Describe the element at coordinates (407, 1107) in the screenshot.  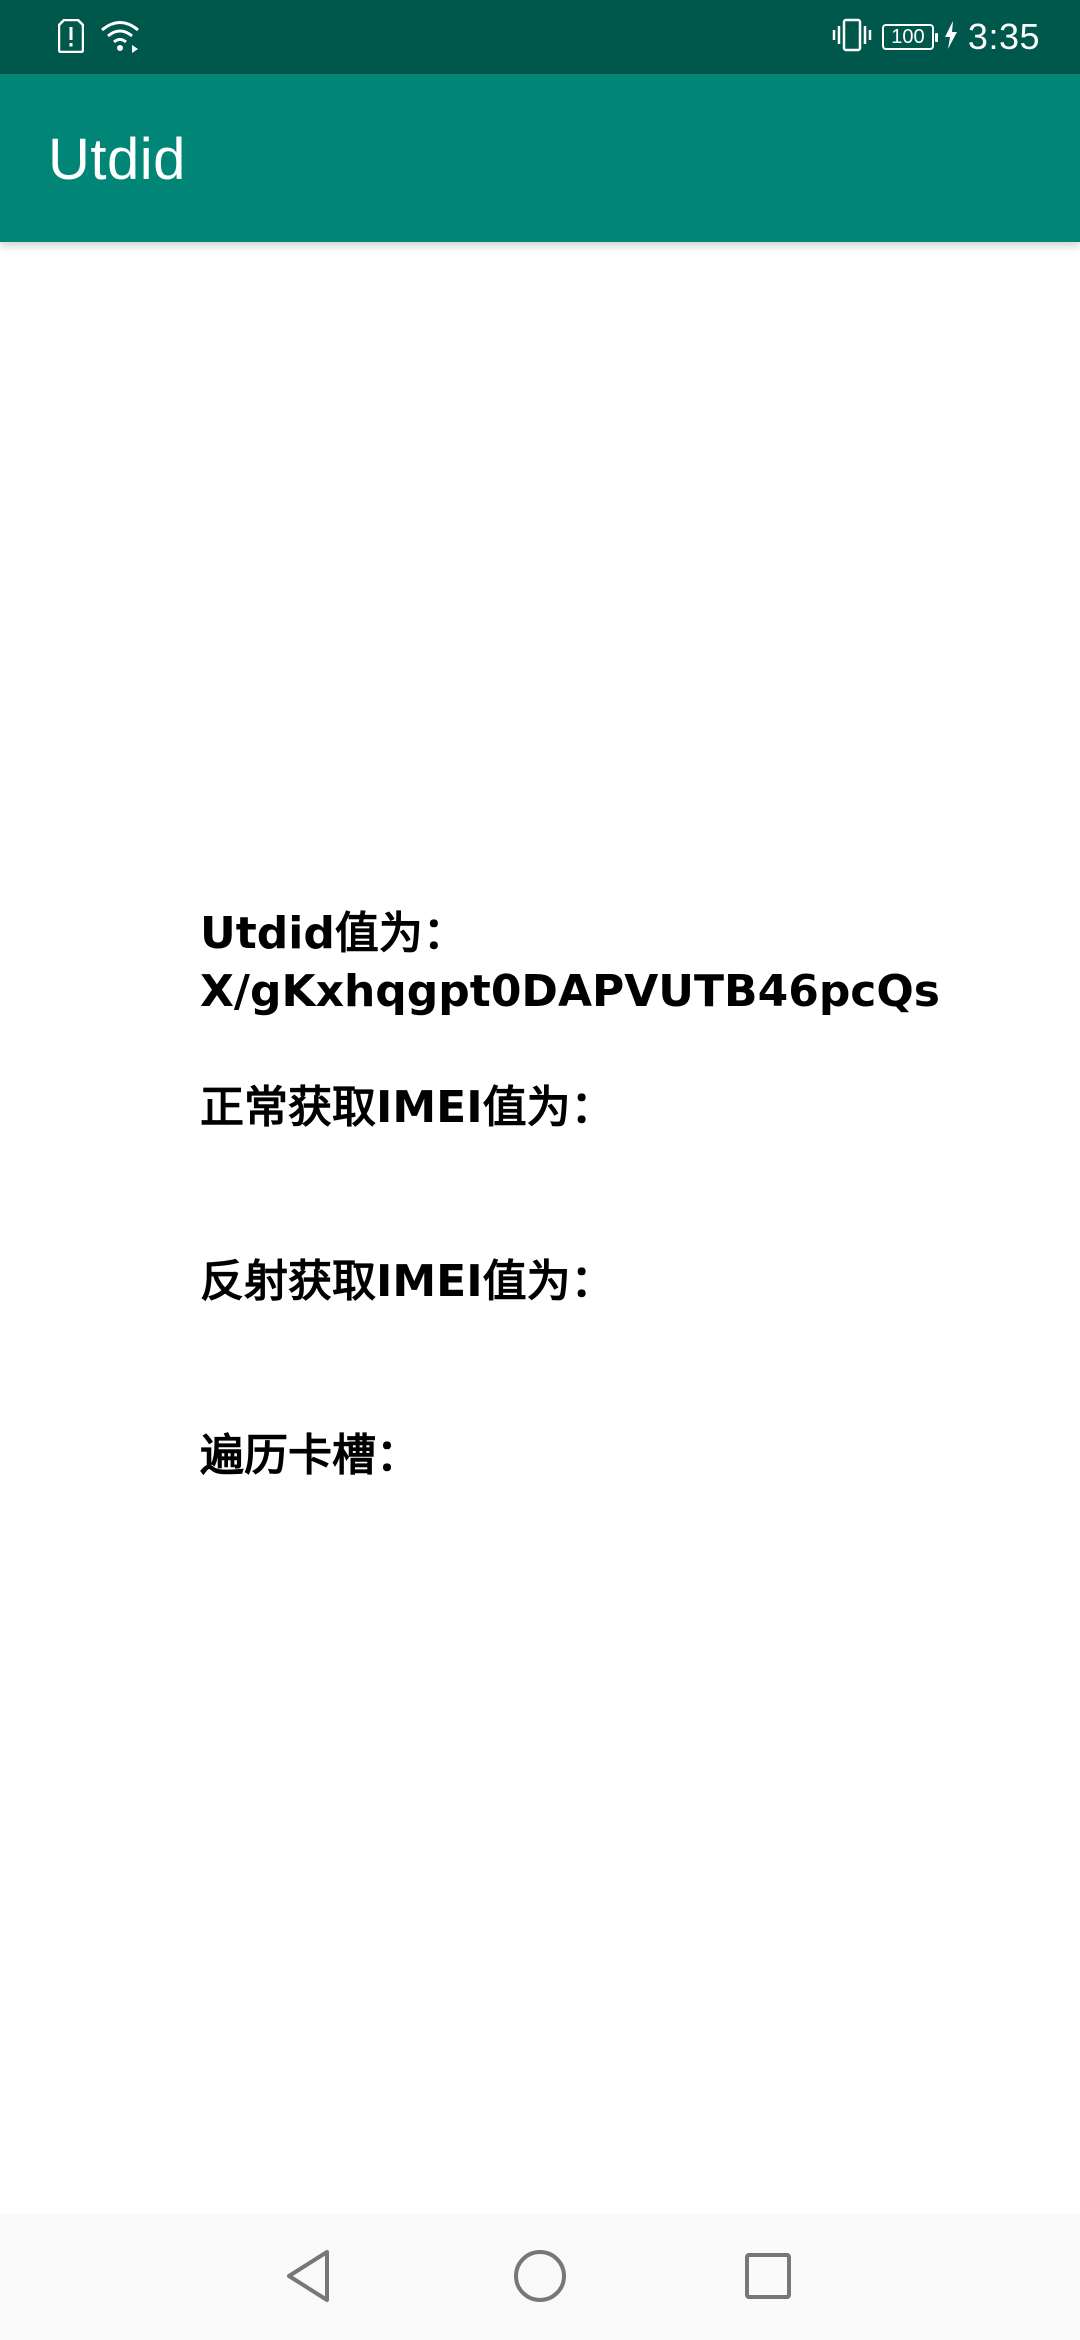
I see `imei-normal-label: 正常获取IMEI值为：` at that location.